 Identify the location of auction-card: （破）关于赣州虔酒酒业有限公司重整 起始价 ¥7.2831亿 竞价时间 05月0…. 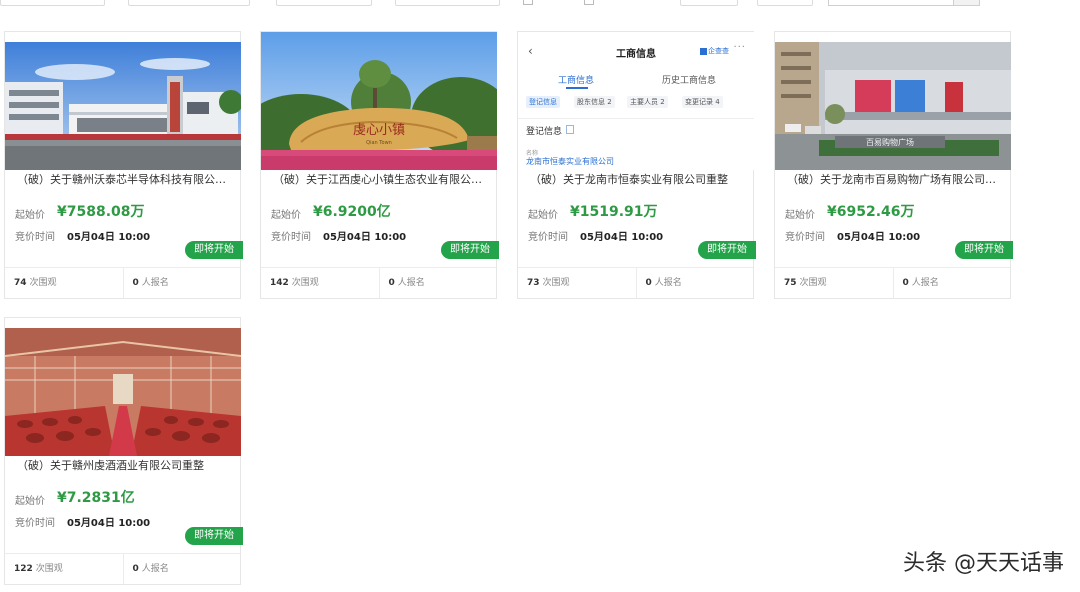
(123, 451).